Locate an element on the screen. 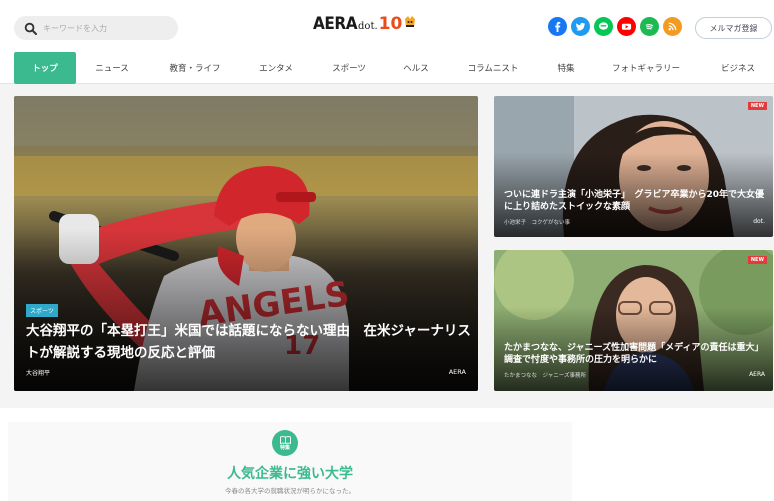 The width and height of the screenshot is (774, 501). rss-icon is located at coordinates (672, 26).